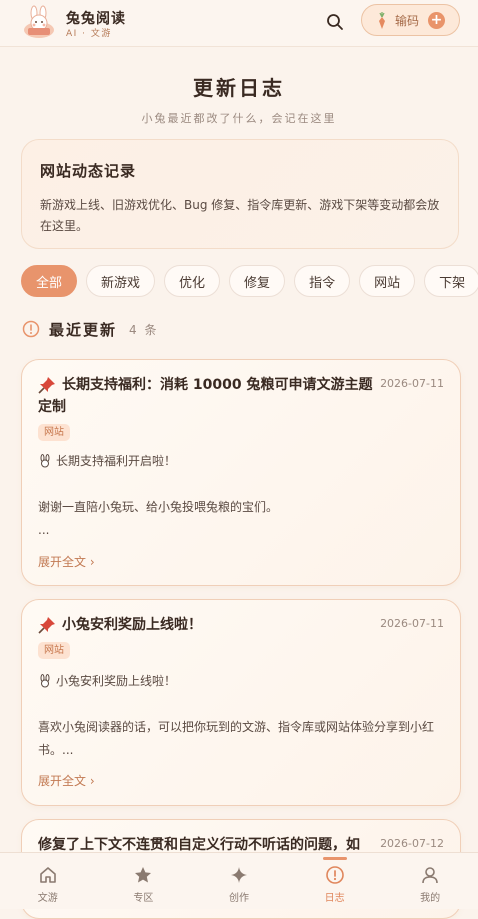 The width and height of the screenshot is (478, 919). I want to click on bunny-logo-icon, so click(39, 22).